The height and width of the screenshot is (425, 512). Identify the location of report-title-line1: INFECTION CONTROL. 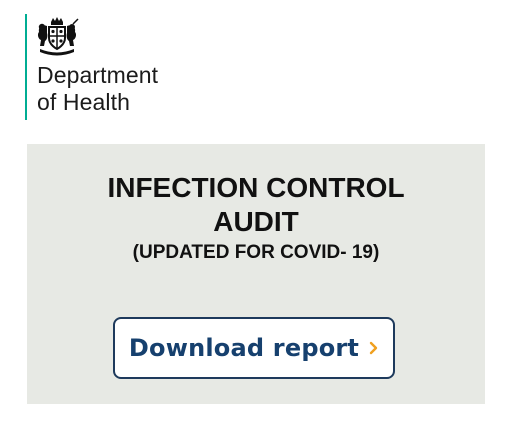
(256, 187).